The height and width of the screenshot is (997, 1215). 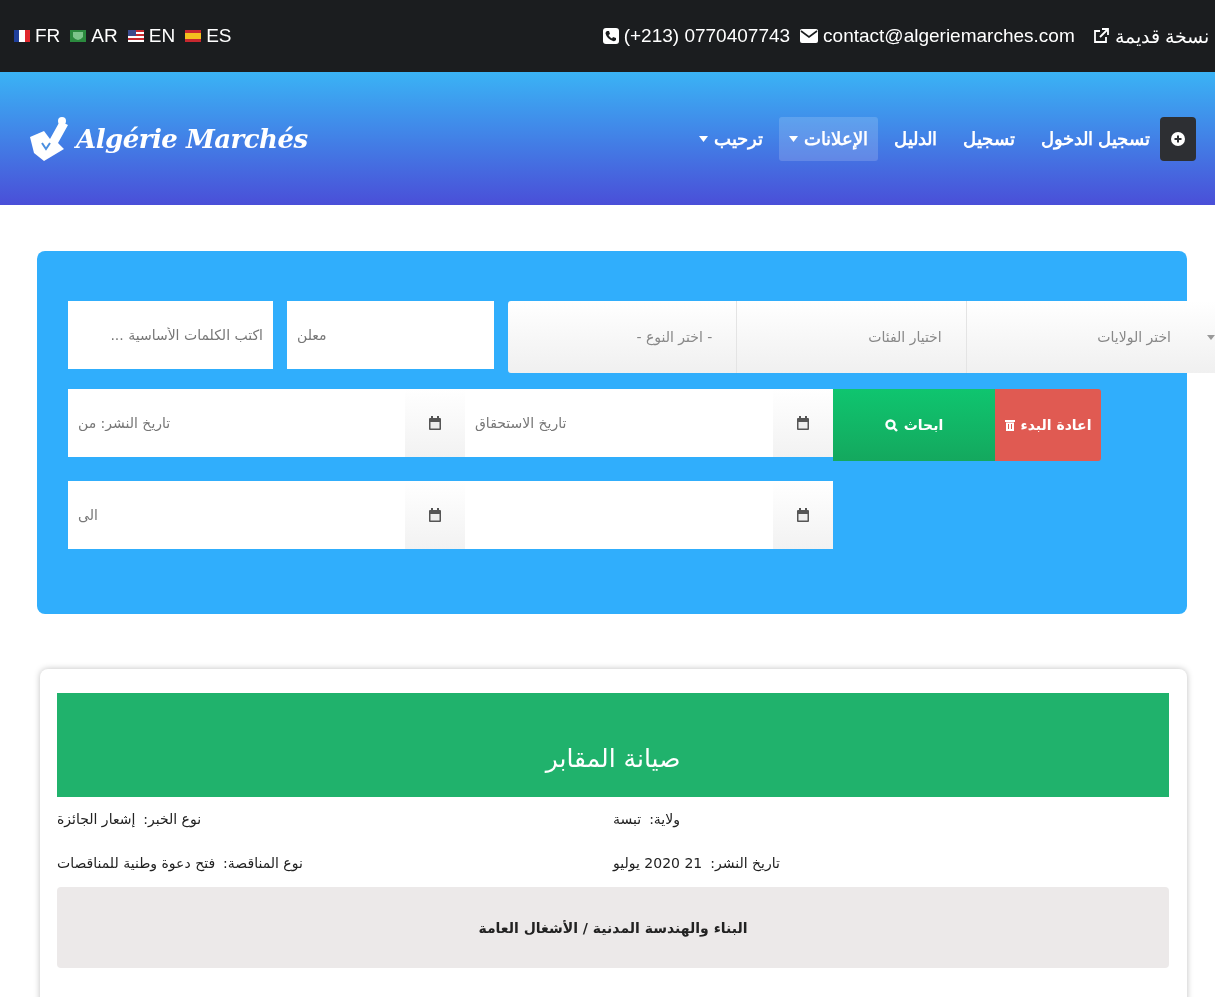 I want to click on envelope-icon, so click(x=809, y=36).